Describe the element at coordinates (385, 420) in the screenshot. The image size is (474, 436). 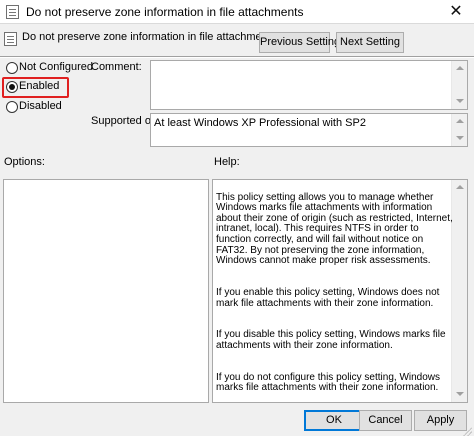
I see `cancel-button: Cancel` at that location.